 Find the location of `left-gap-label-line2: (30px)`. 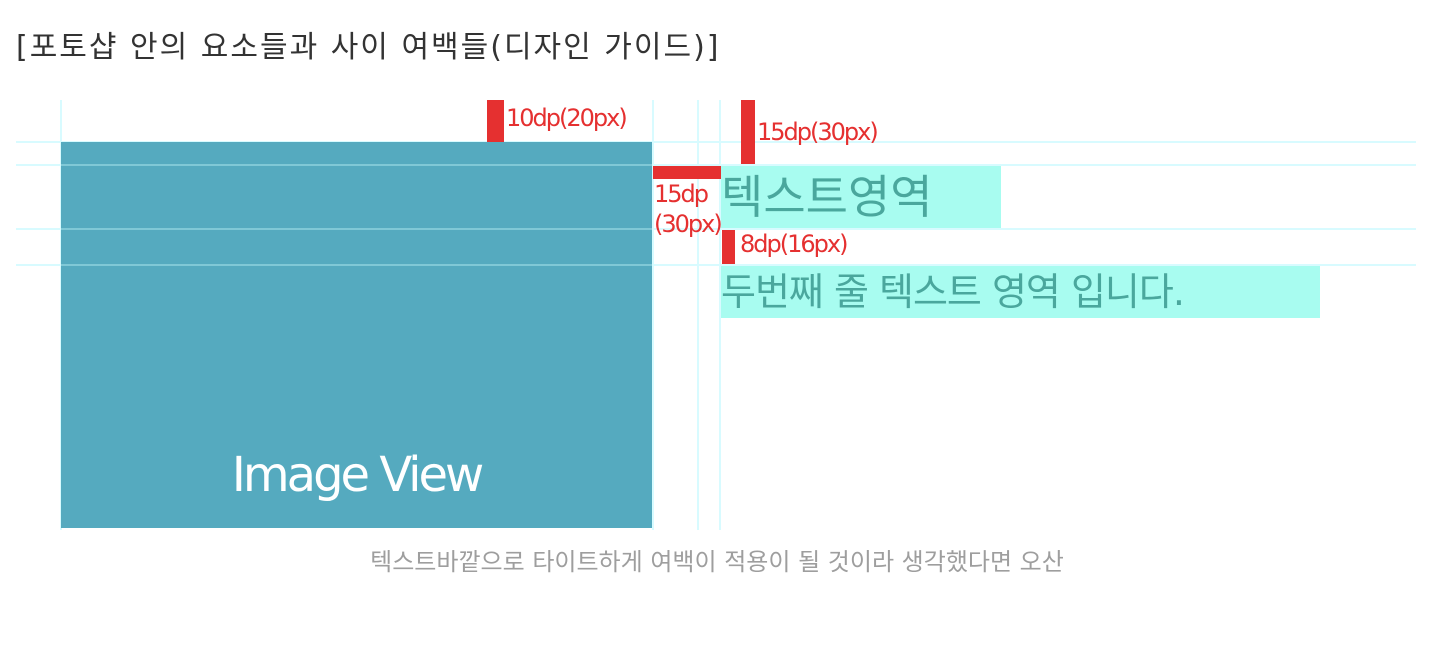

left-gap-label-line2: (30px) is located at coordinates (688, 224).